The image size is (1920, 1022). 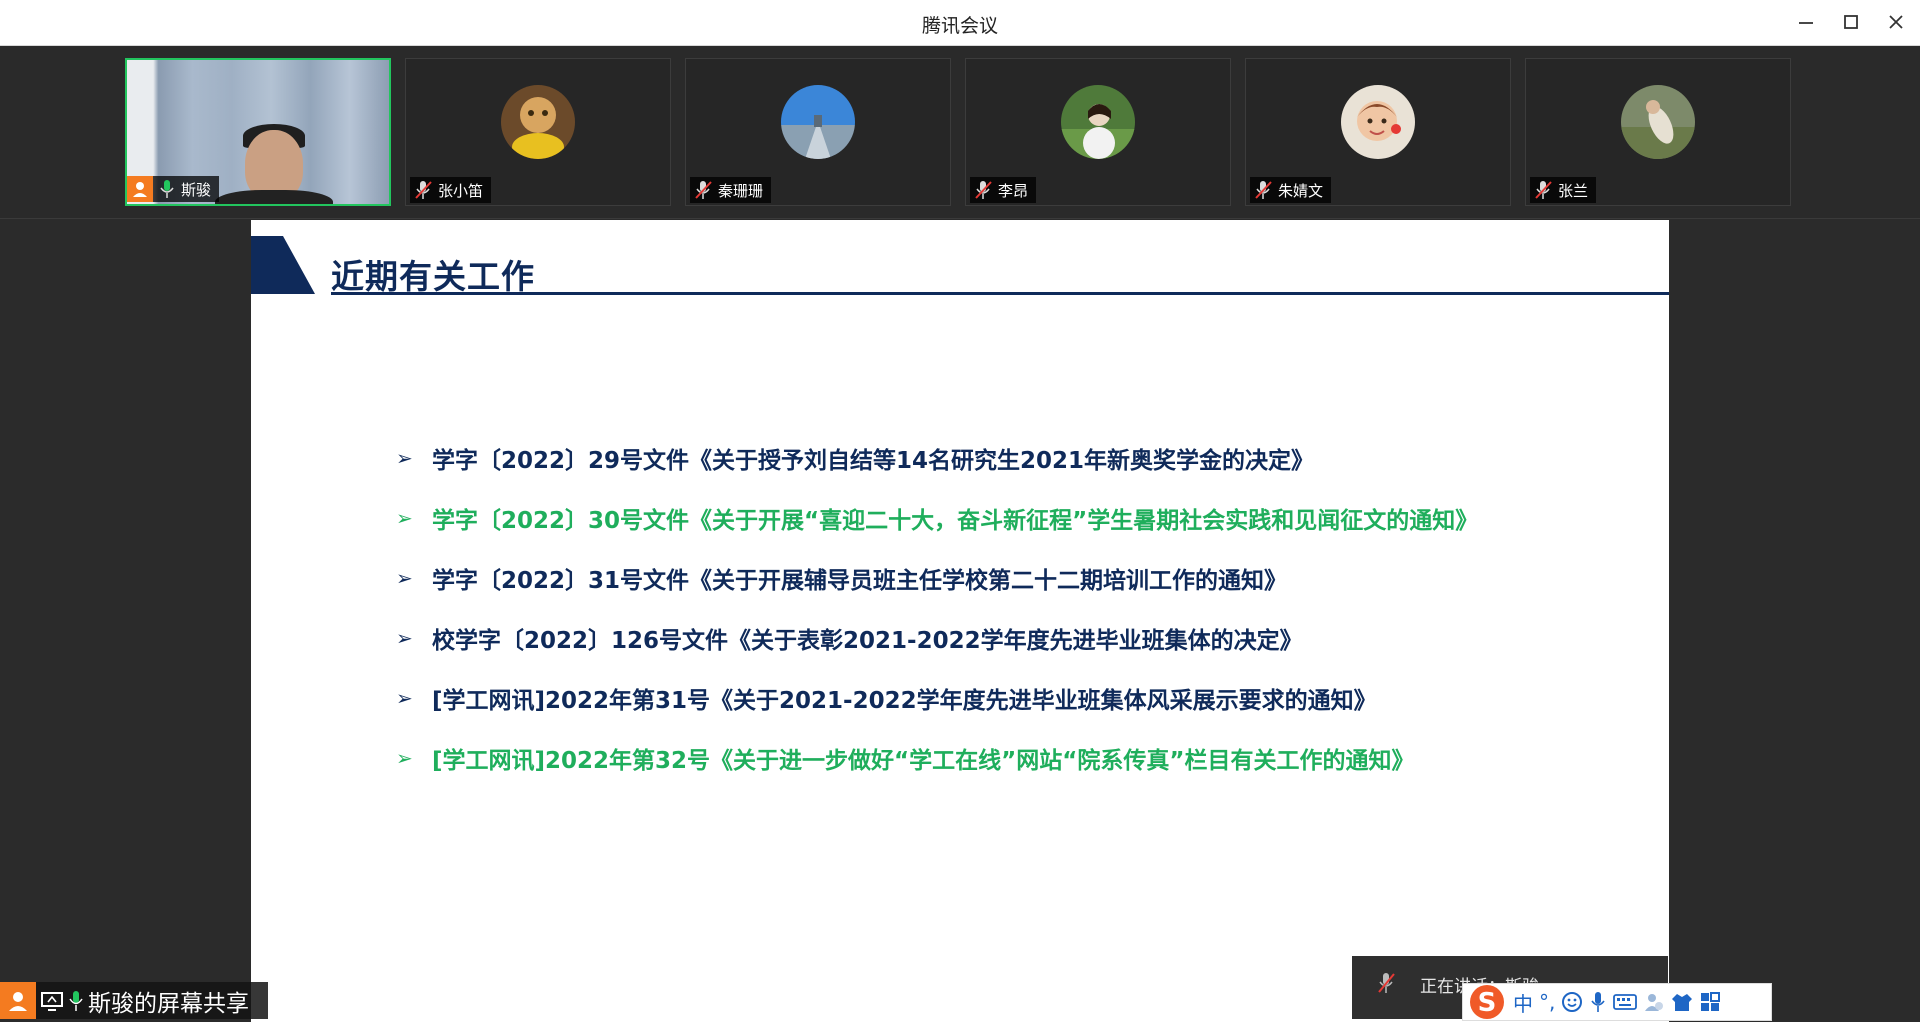 I want to click on participant-name: 秦珊珊, so click(x=741, y=190).